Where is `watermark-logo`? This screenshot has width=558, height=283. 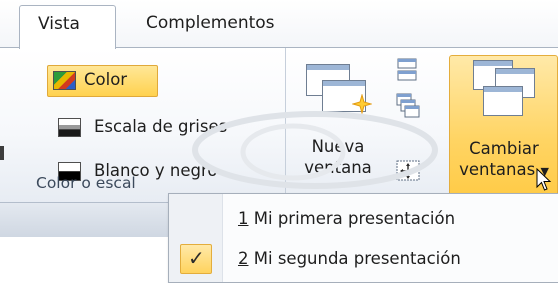 watermark-logo is located at coordinates (315, 150).